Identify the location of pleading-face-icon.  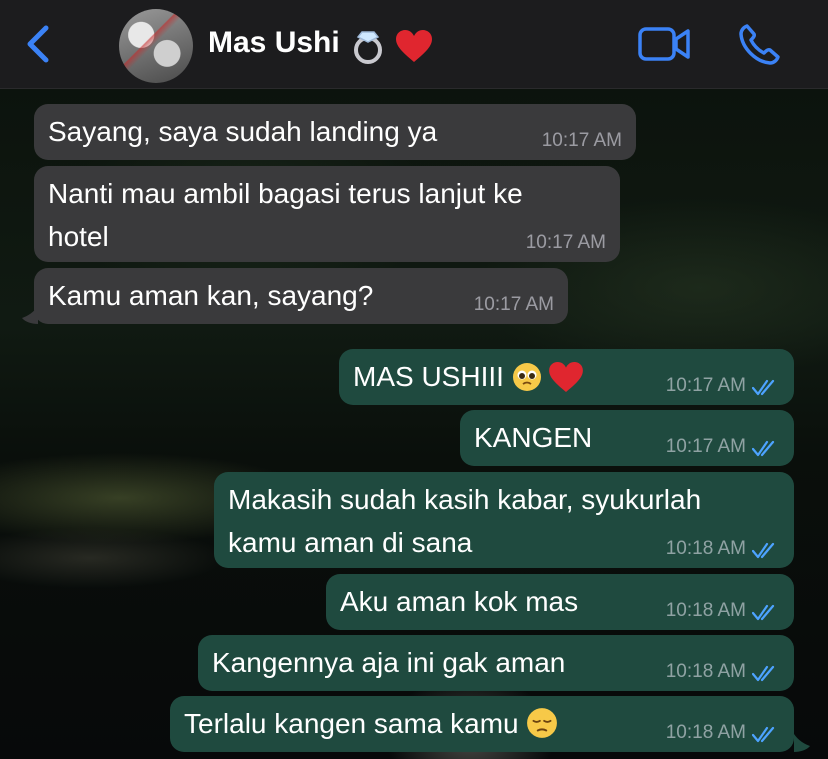
(526, 377).